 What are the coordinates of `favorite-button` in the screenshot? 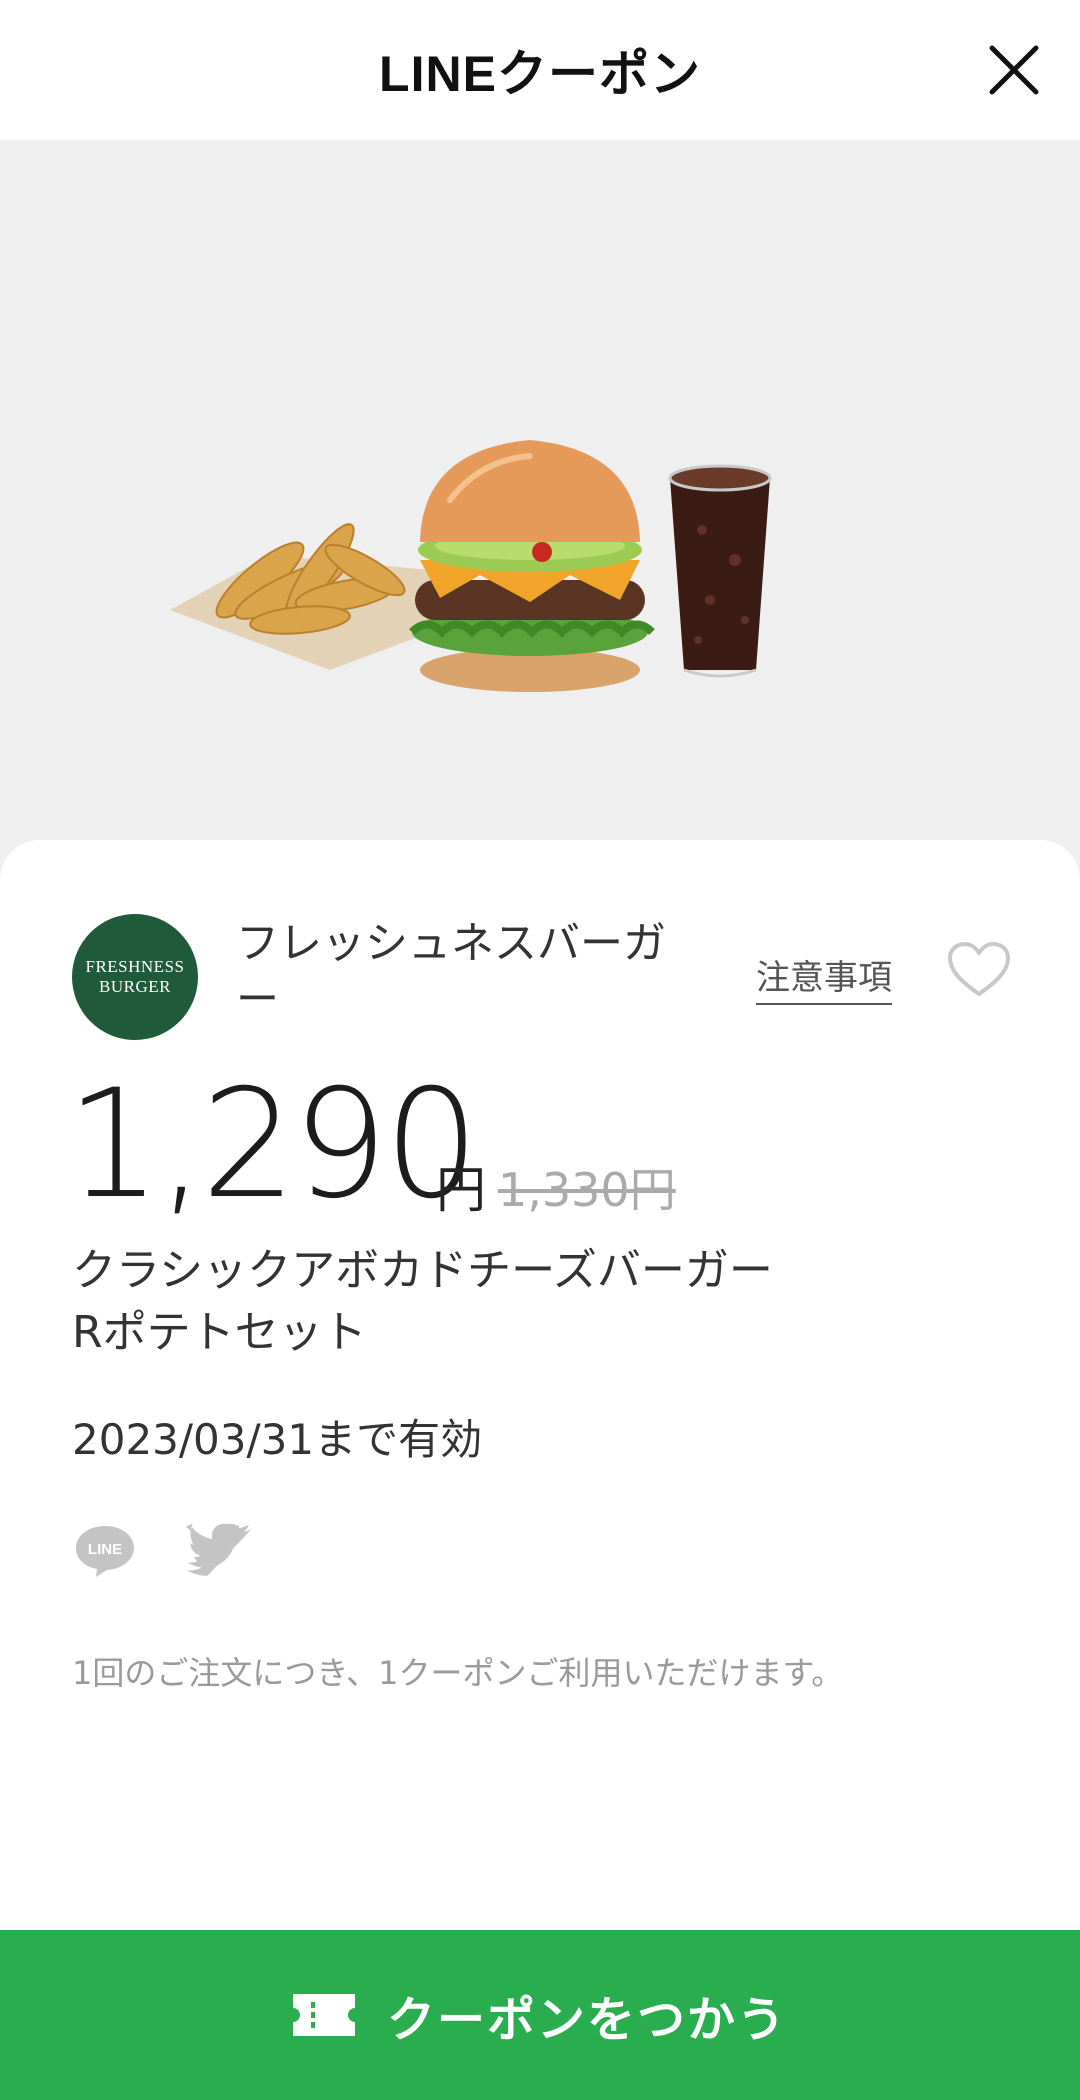 It's located at (979, 970).